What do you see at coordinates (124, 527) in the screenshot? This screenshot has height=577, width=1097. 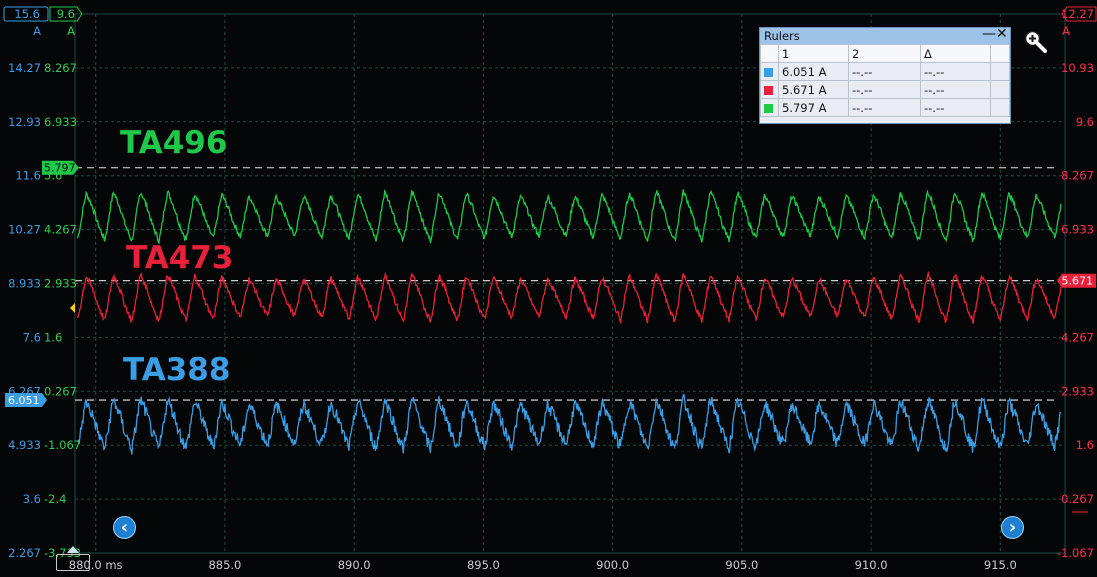 I see `scroll-left-button: ‹` at bounding box center [124, 527].